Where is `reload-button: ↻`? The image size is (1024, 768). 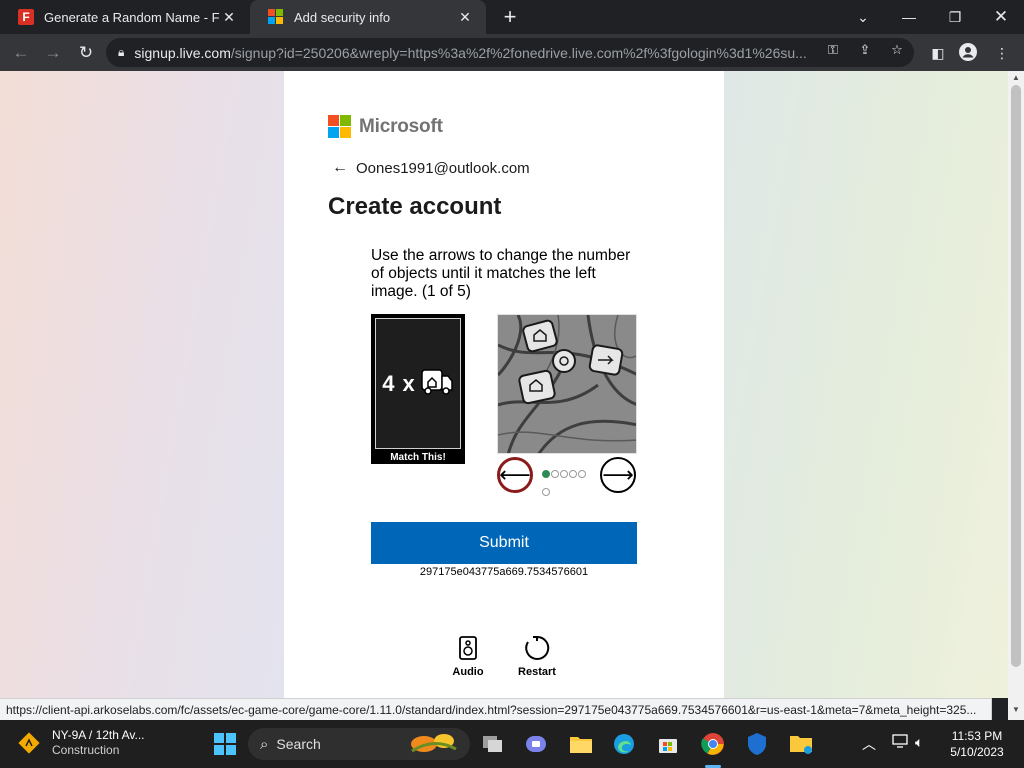
reload-button: ↻ is located at coordinates (86, 53).